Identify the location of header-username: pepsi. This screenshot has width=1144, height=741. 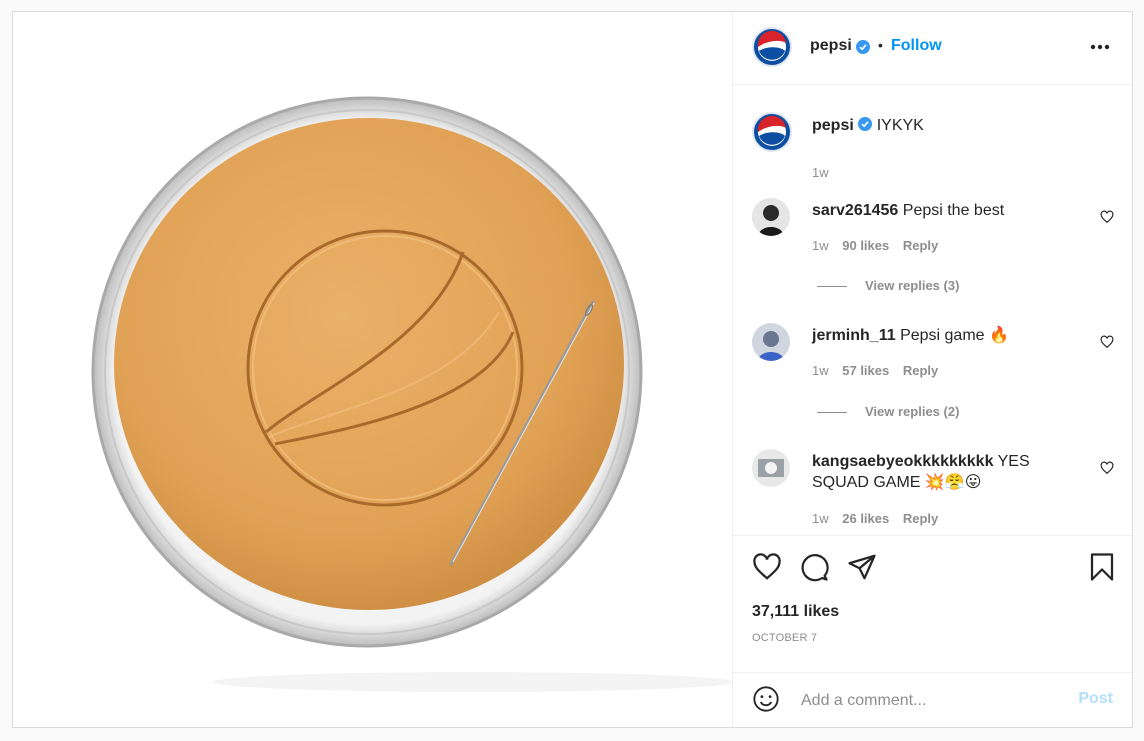
(831, 46).